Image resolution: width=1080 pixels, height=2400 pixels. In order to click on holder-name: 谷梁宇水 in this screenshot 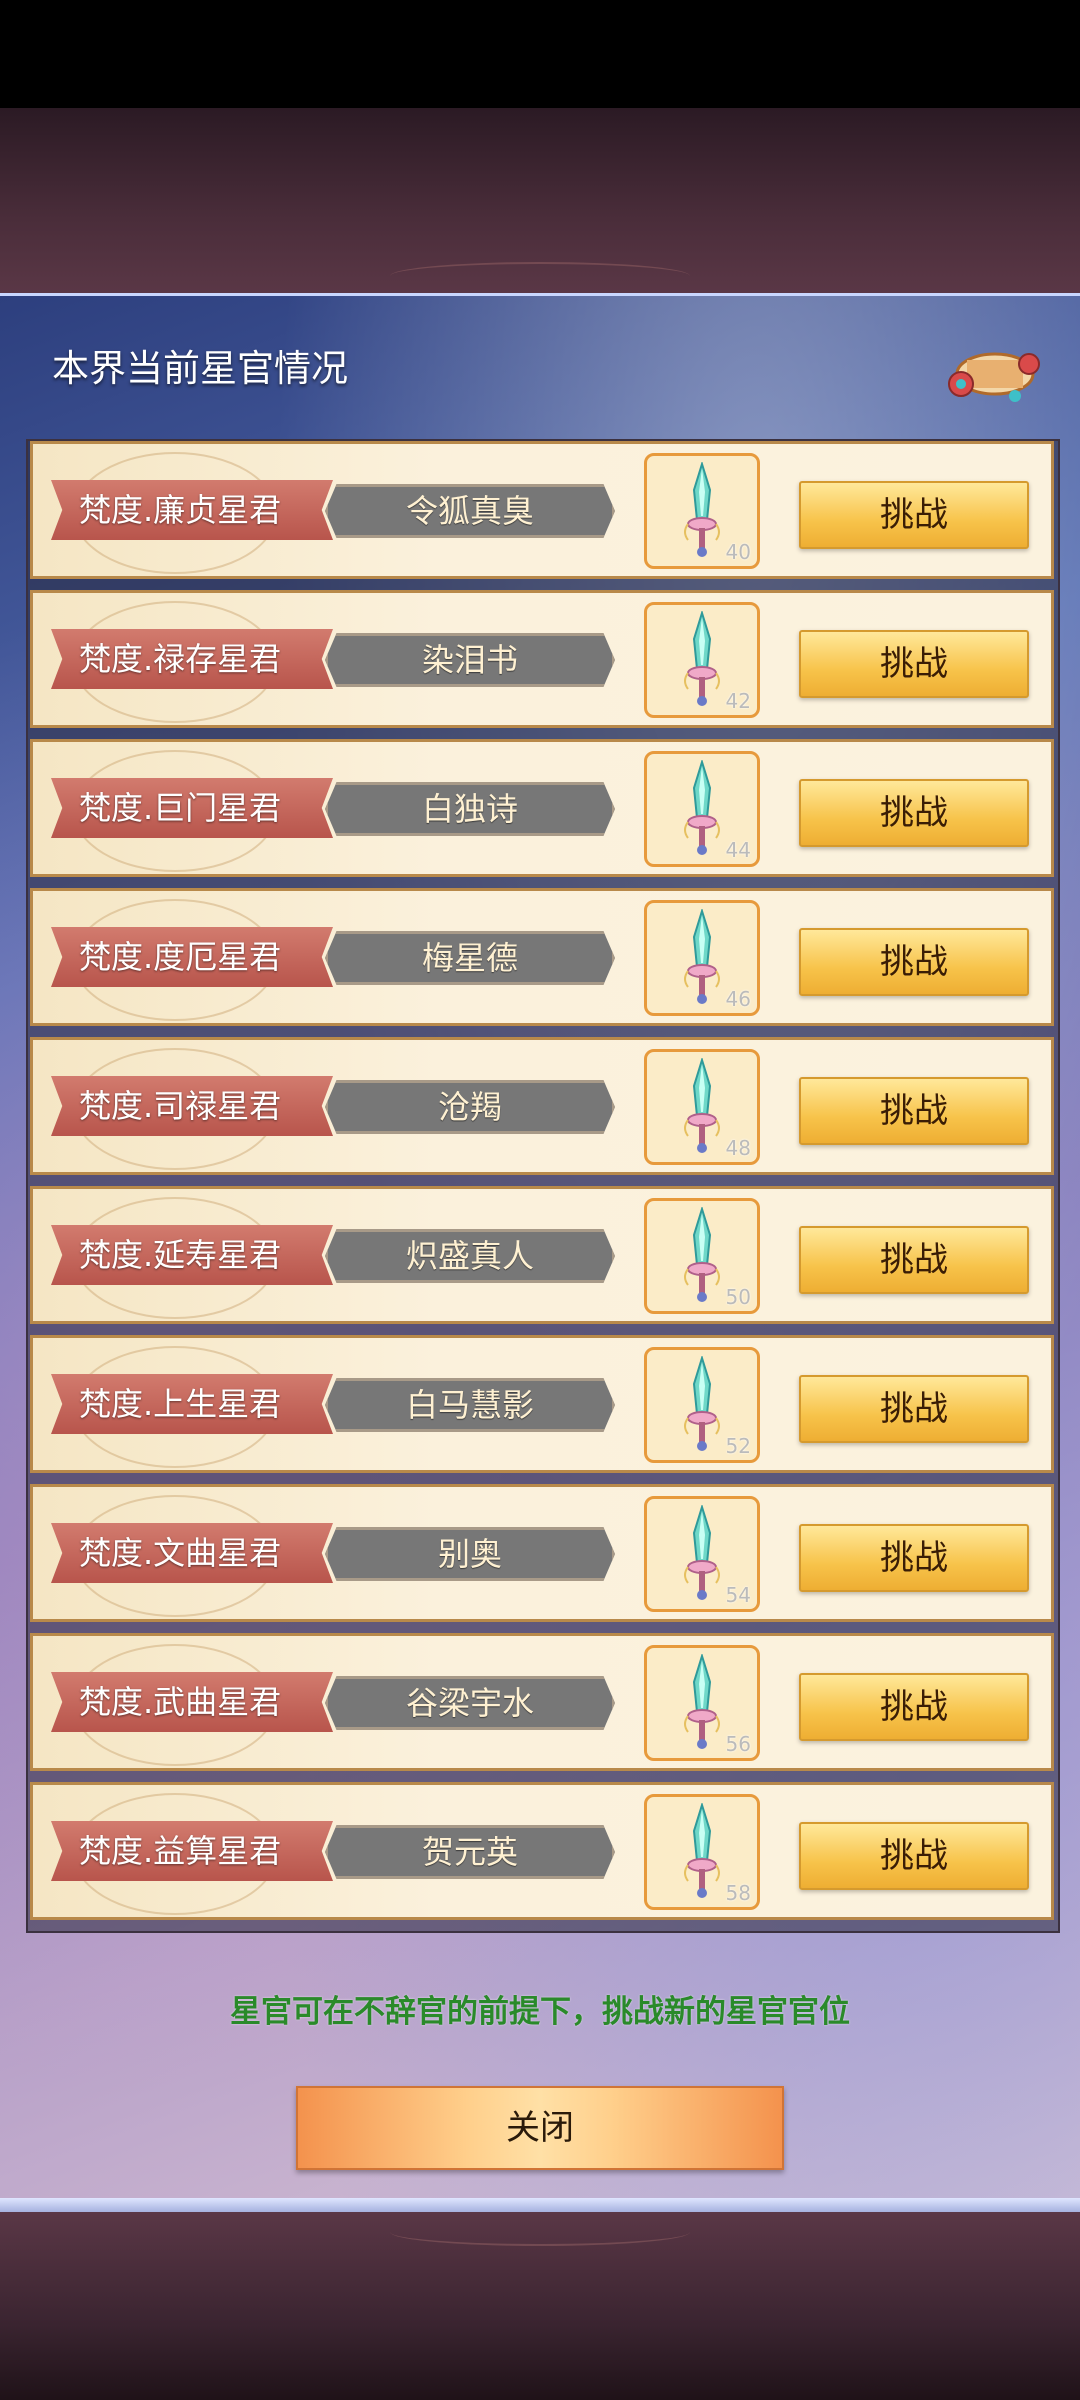, I will do `click(470, 1703)`.